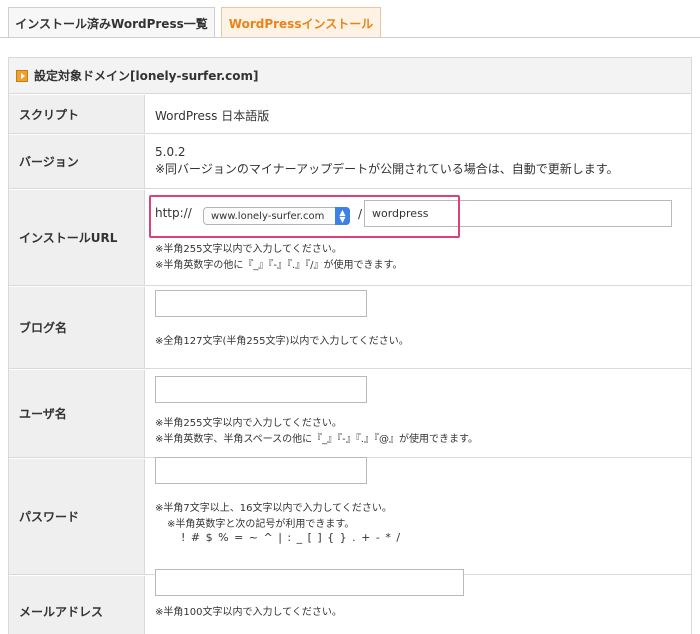  What do you see at coordinates (77, 605) in the screenshot?
I see `label-email: メールアドレス` at bounding box center [77, 605].